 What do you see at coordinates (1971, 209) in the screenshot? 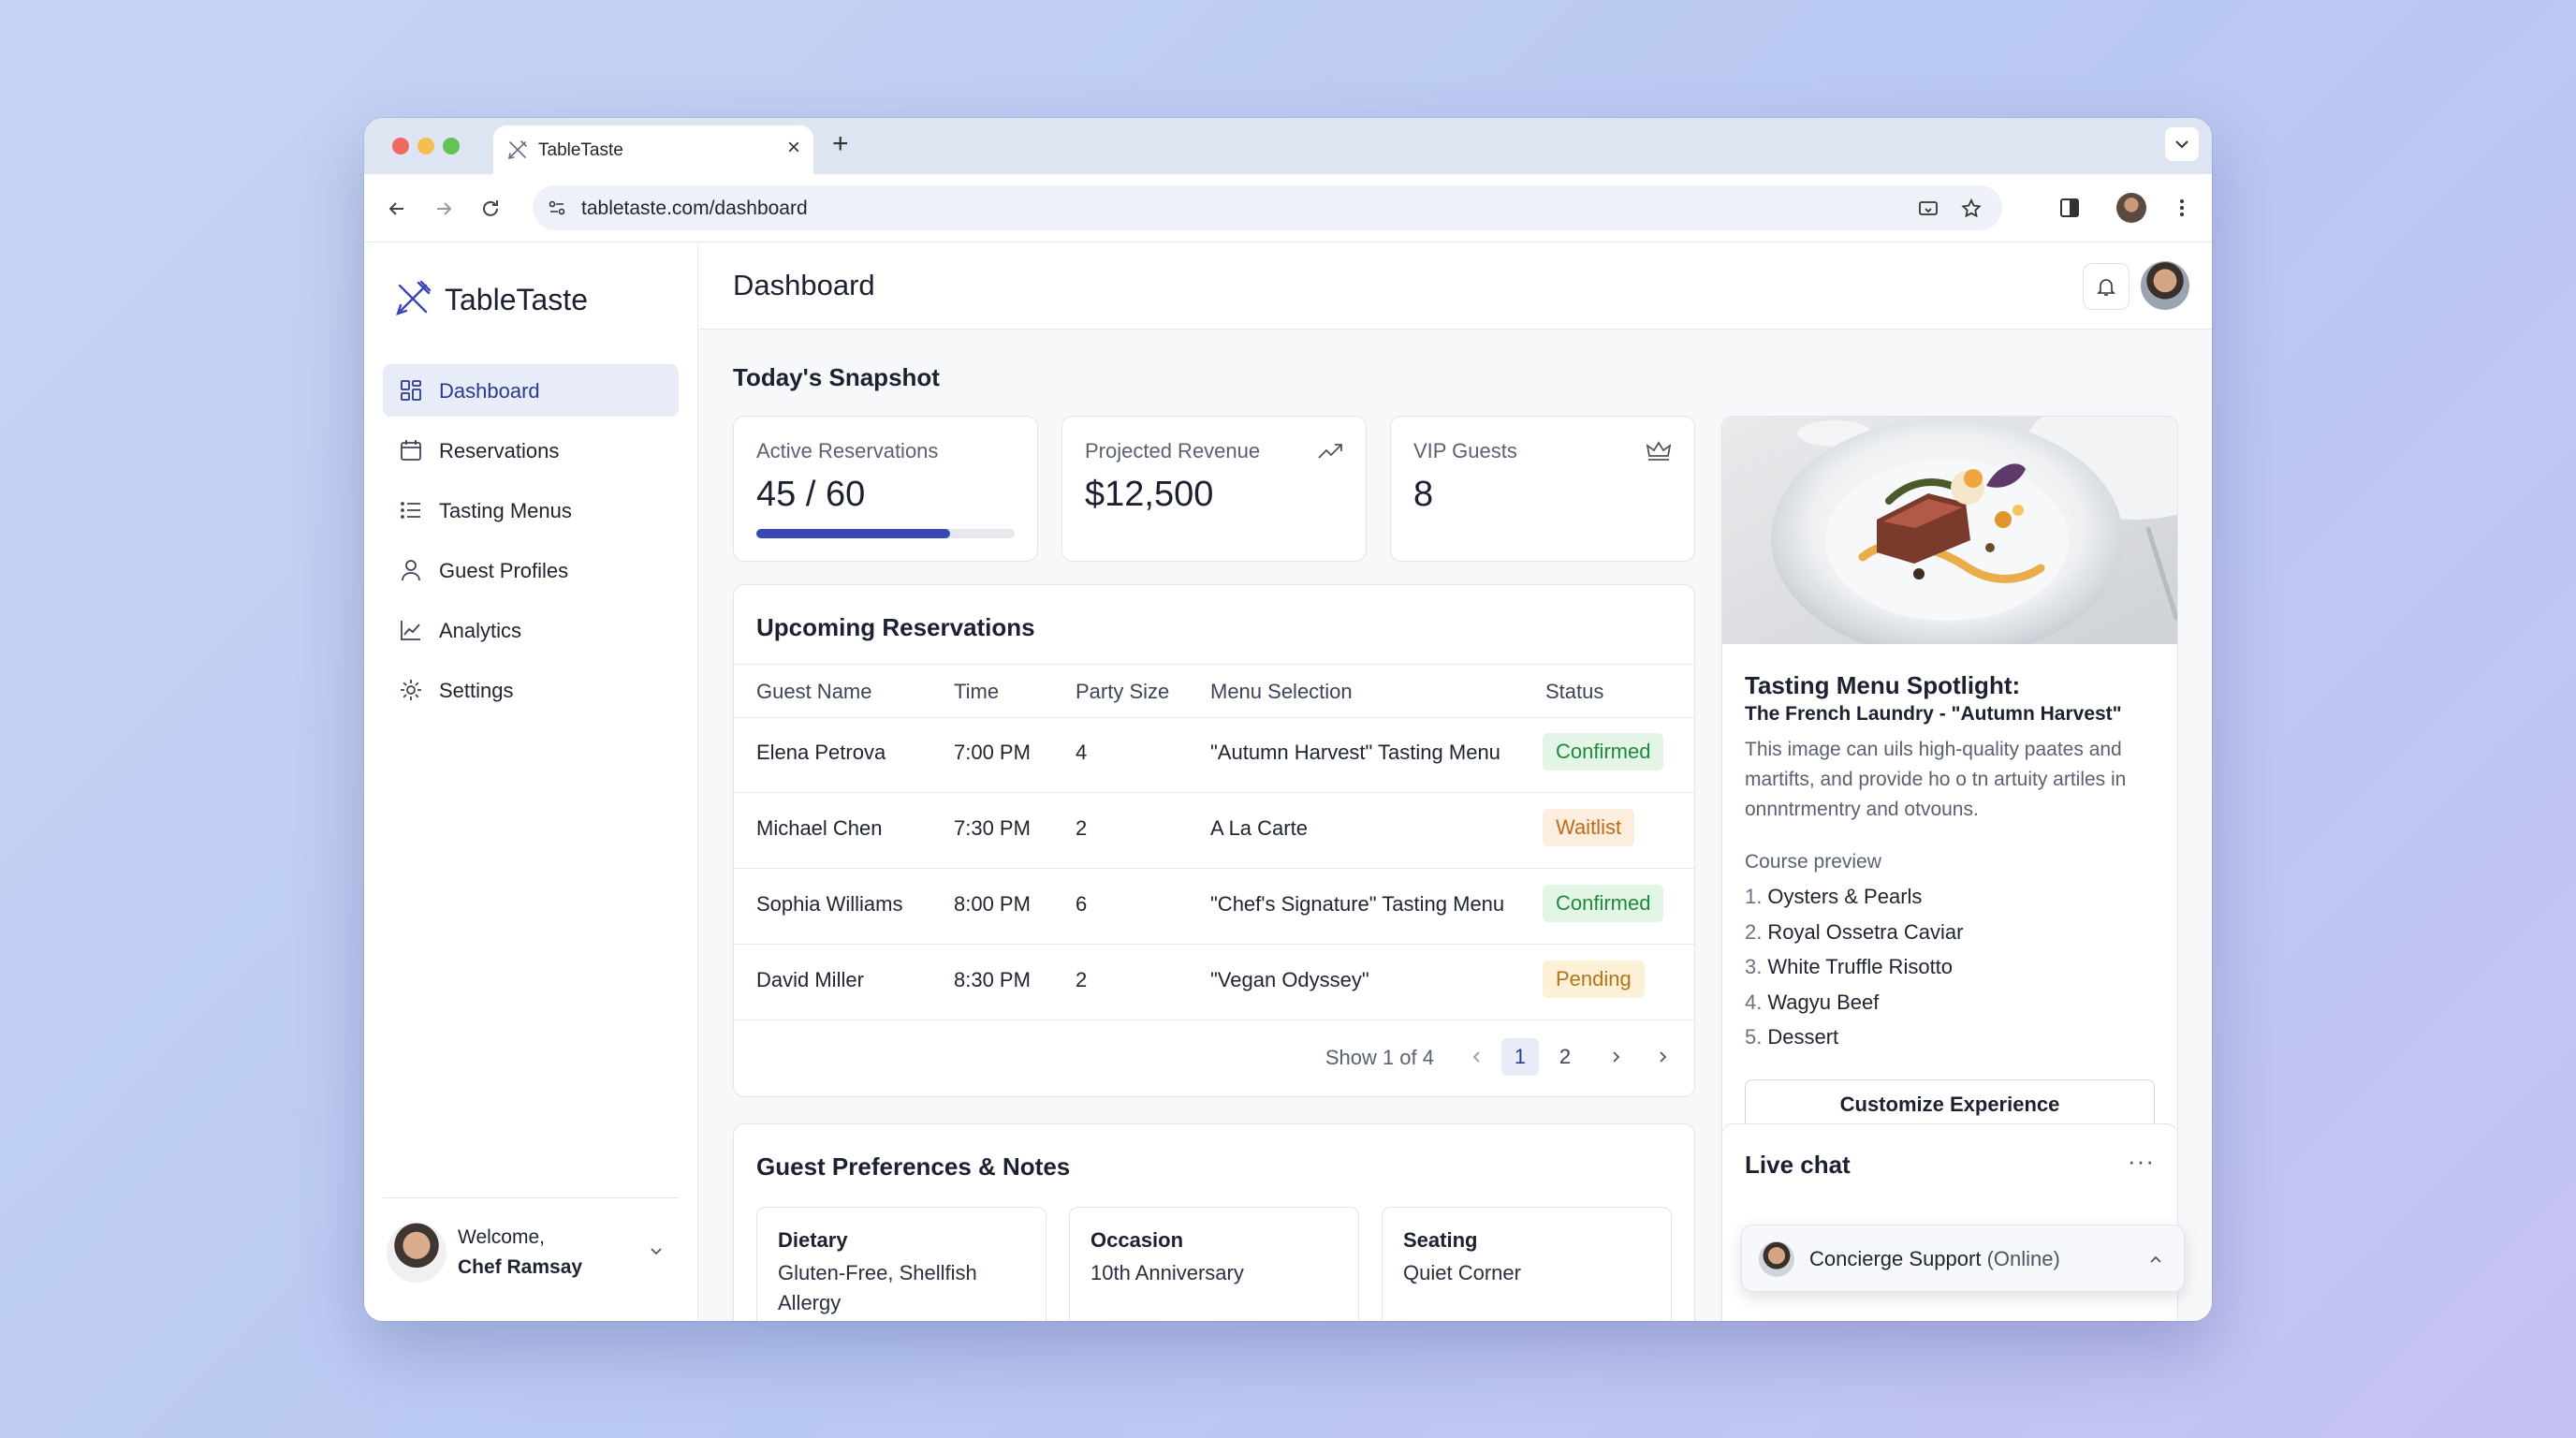
I see `bookmark-star-icon` at bounding box center [1971, 209].